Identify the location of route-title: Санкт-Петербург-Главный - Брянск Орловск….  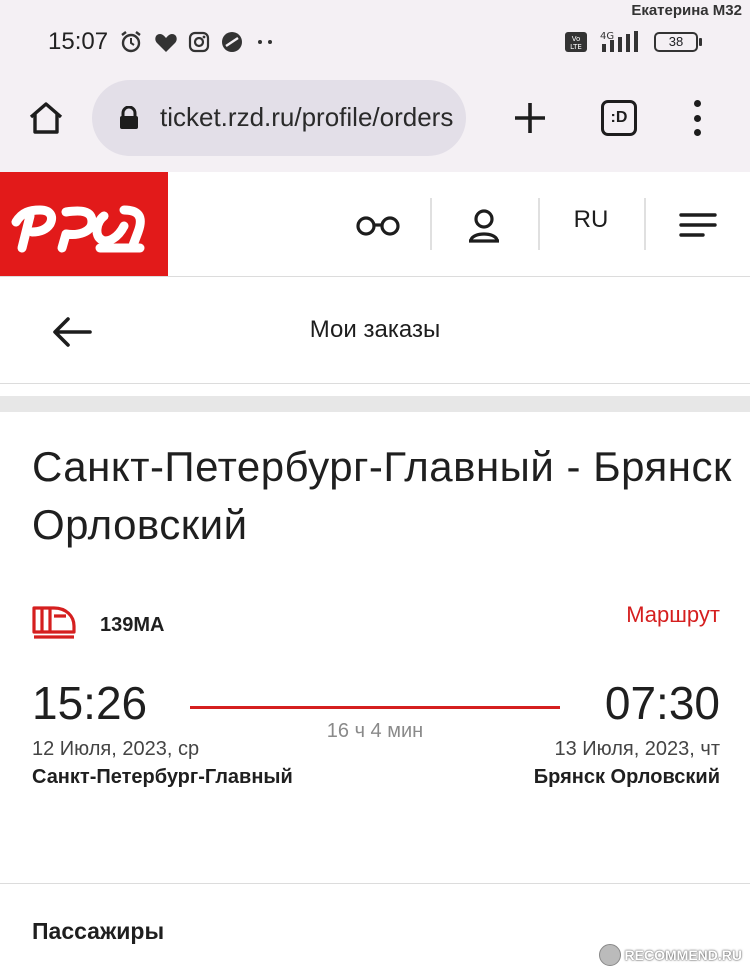
(382, 495).